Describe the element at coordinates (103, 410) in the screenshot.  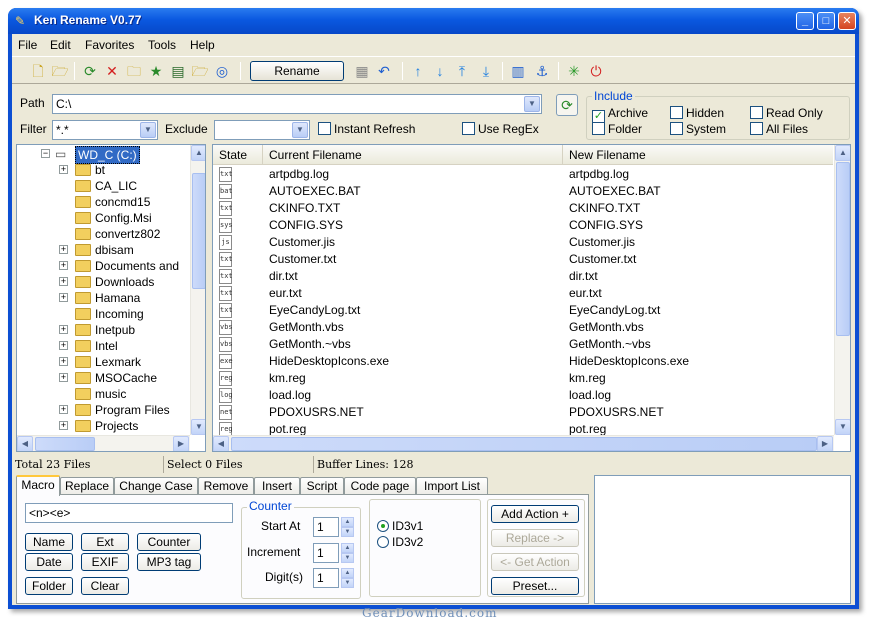
I see `tree-item: + Program Files` at that location.